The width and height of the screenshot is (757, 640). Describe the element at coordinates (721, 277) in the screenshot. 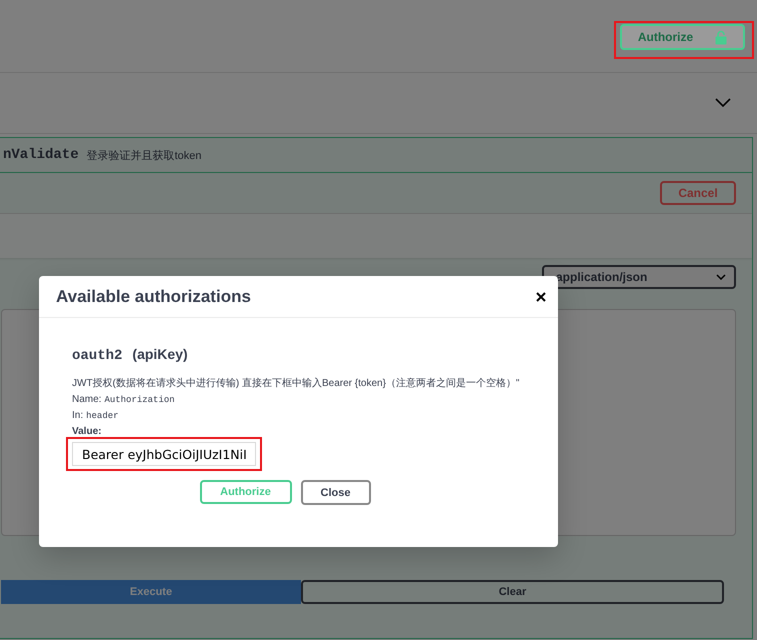

I see `caret-icon` at that location.